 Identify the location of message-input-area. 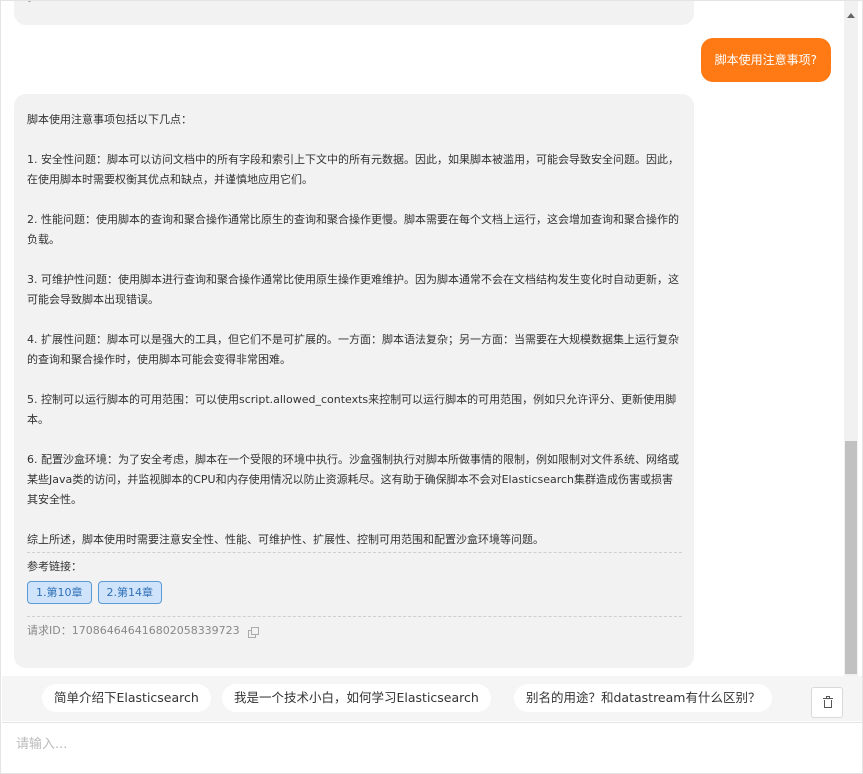
(432, 744).